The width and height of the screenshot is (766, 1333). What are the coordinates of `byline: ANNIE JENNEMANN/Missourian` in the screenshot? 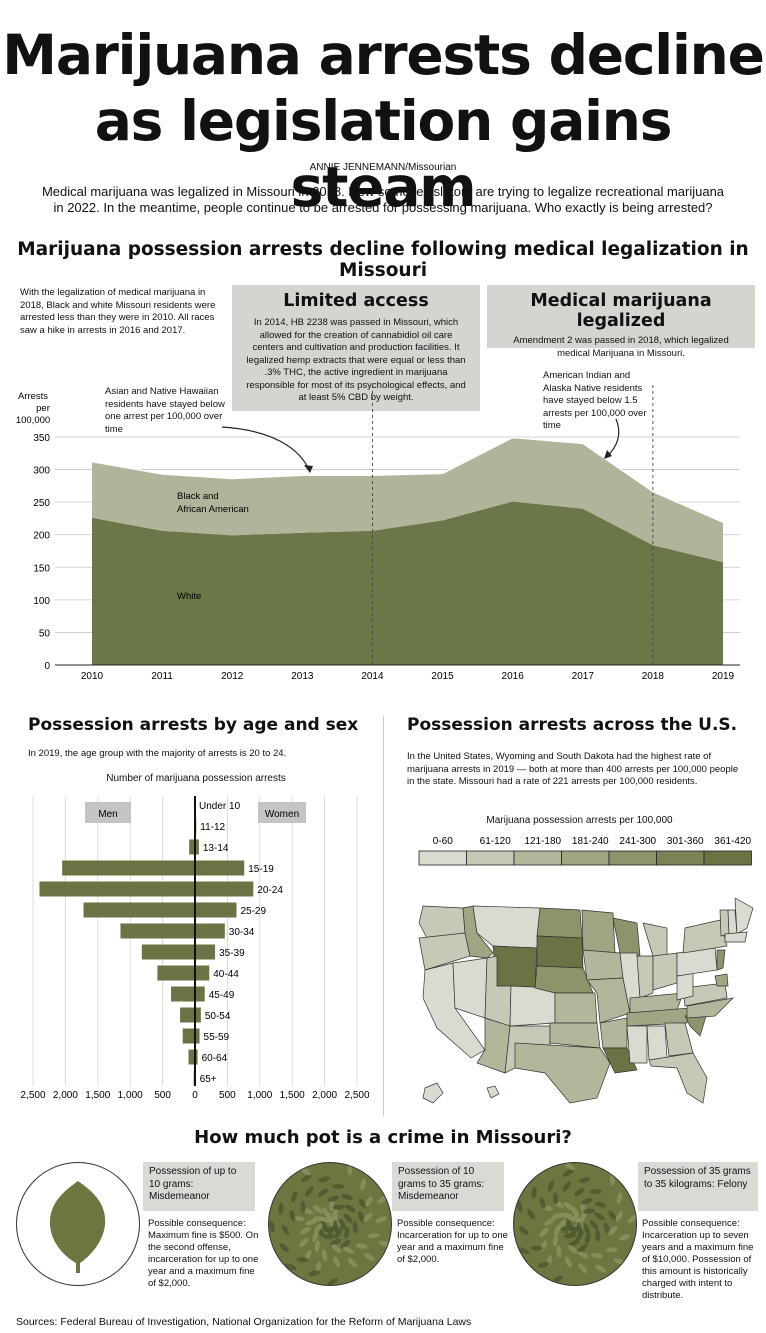 It's located at (383, 167).